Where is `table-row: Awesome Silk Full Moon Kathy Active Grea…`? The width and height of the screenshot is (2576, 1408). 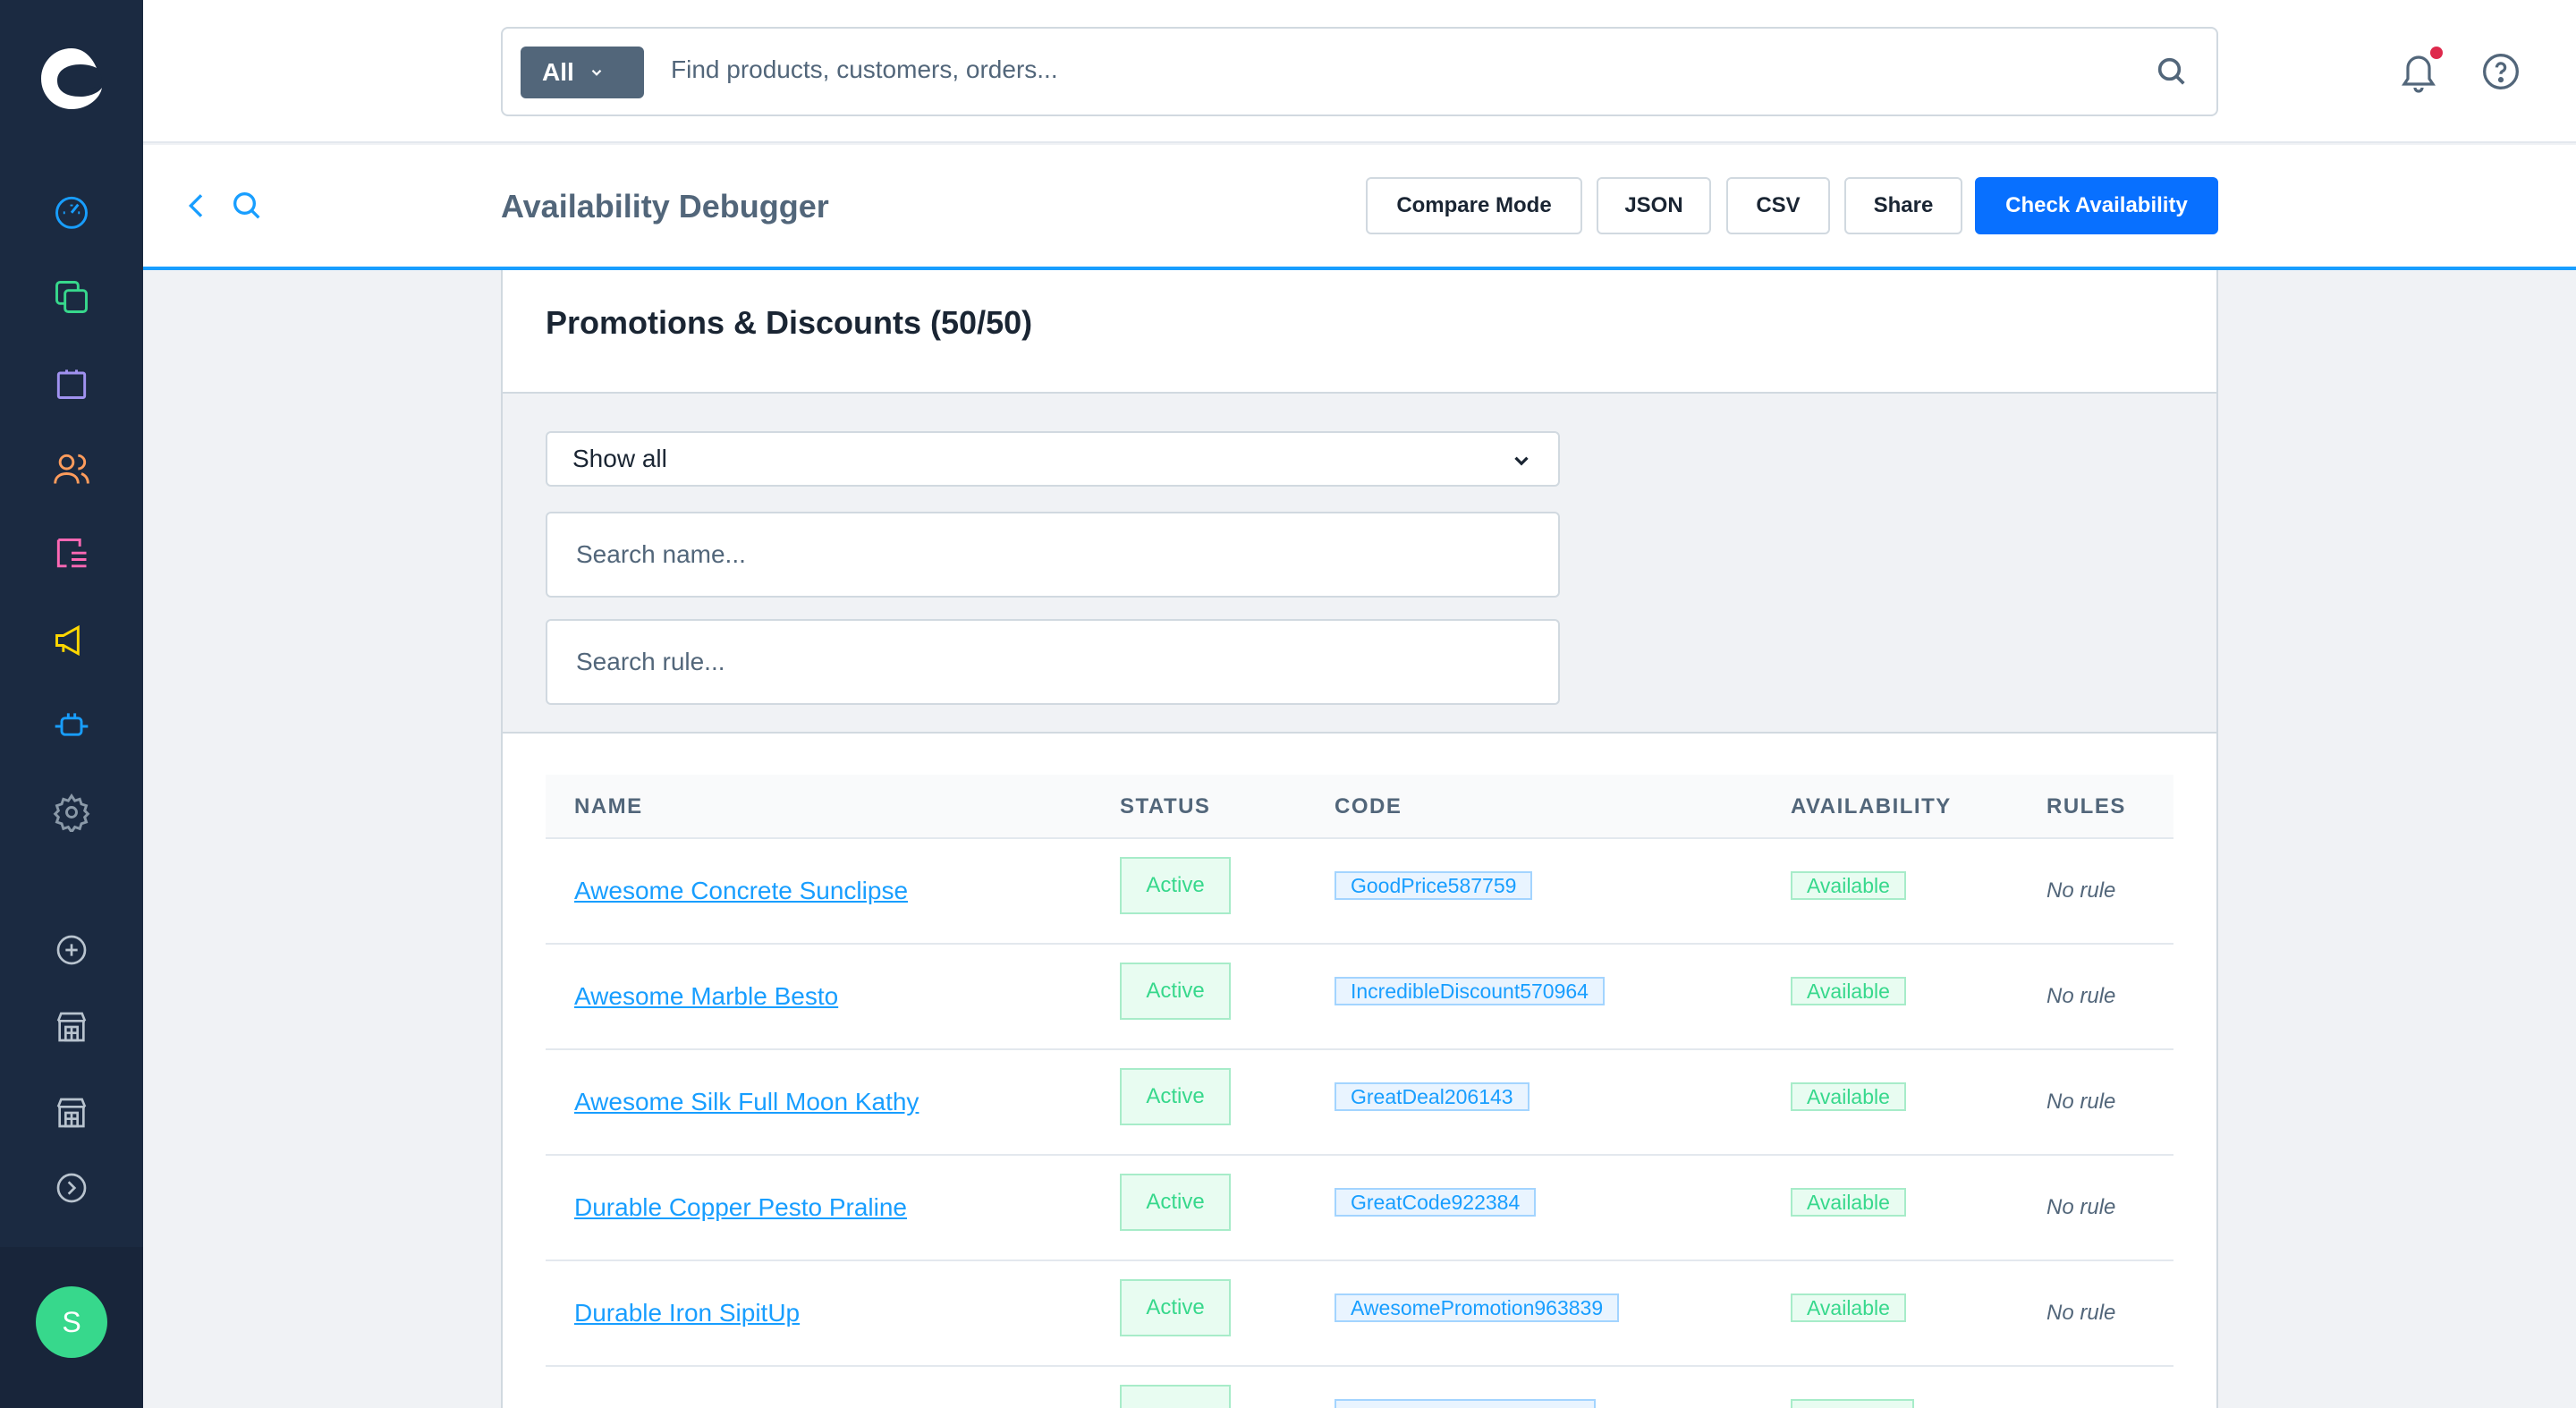 table-row: Awesome Silk Full Moon Kathy Active Grea… is located at coordinates (1360, 1103).